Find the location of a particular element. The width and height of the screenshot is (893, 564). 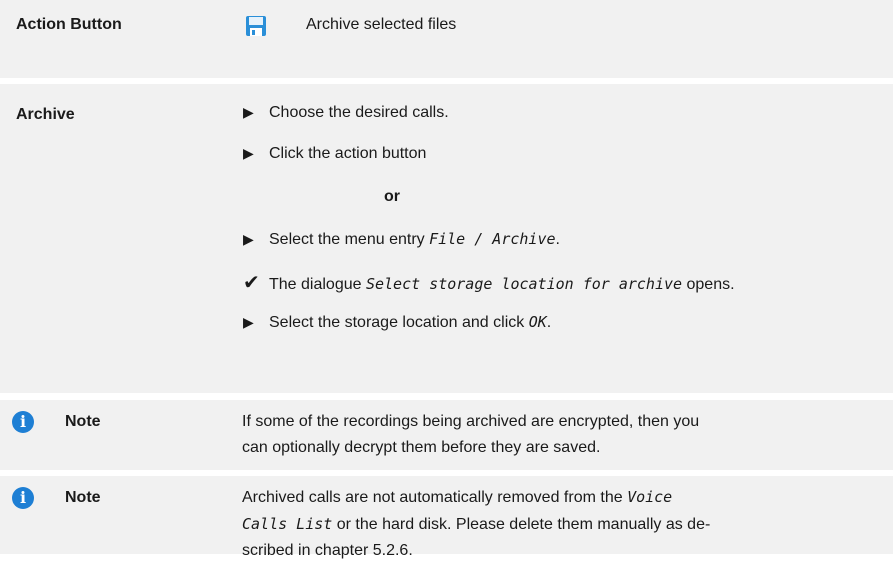

archive-label: Archive is located at coordinates (45, 114).